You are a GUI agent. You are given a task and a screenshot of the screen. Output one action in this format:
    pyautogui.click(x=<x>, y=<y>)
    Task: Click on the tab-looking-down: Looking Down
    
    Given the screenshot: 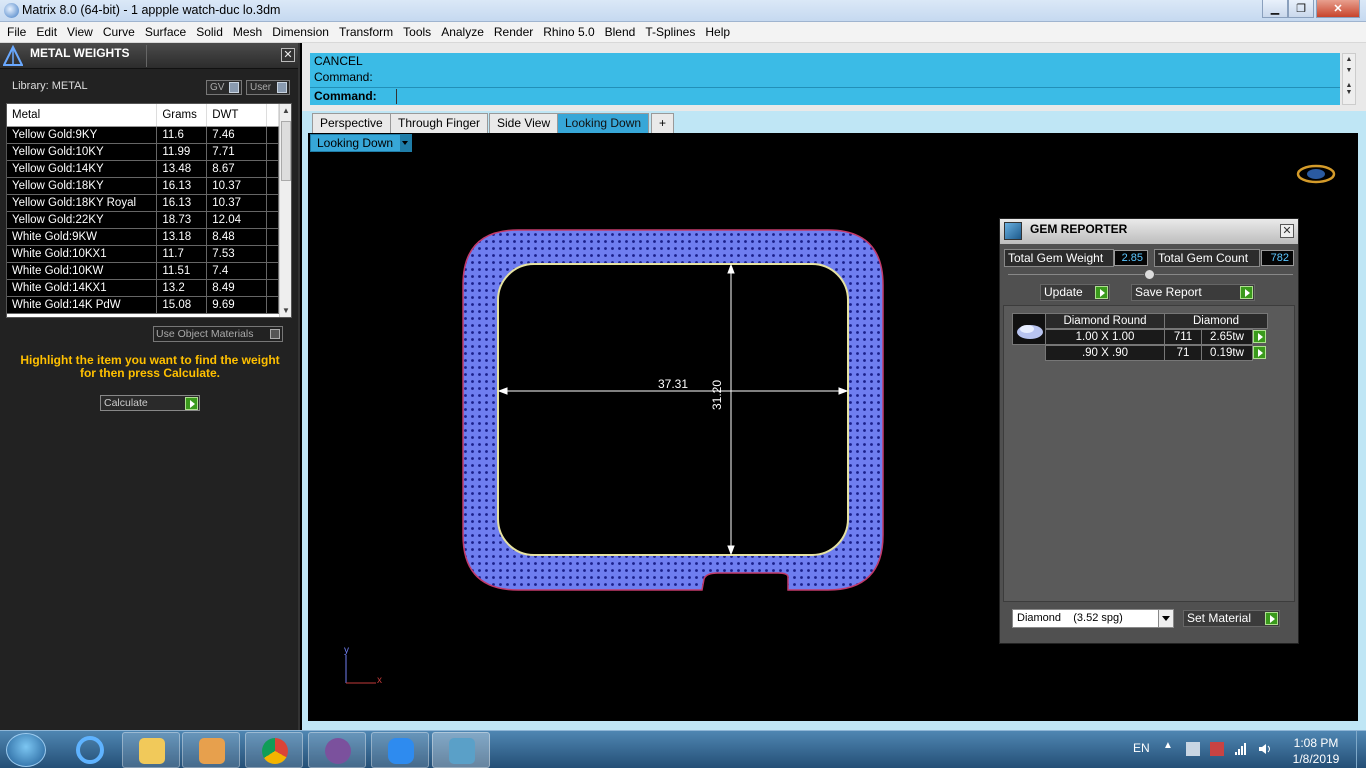 What is the action you would take?
    pyautogui.click(x=603, y=123)
    